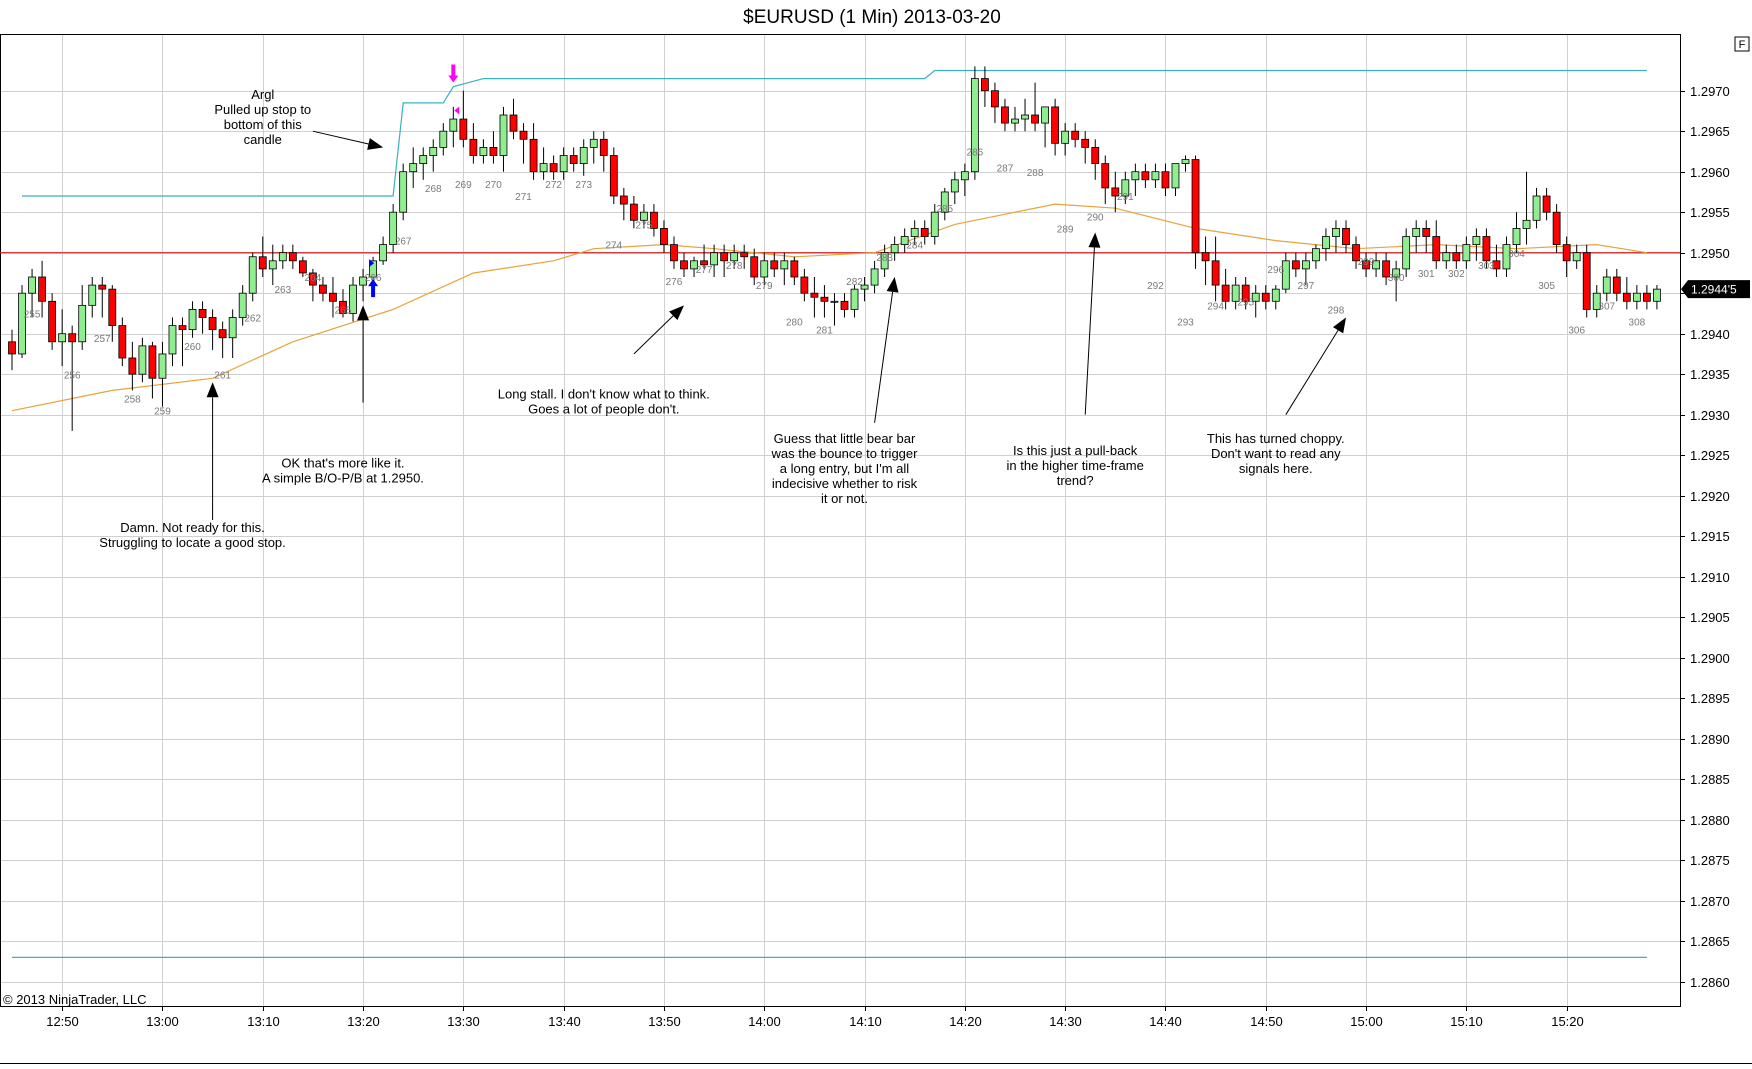 This screenshot has height=1069, width=1752. I want to click on y-tick-label: 1.2935, so click(1710, 374).